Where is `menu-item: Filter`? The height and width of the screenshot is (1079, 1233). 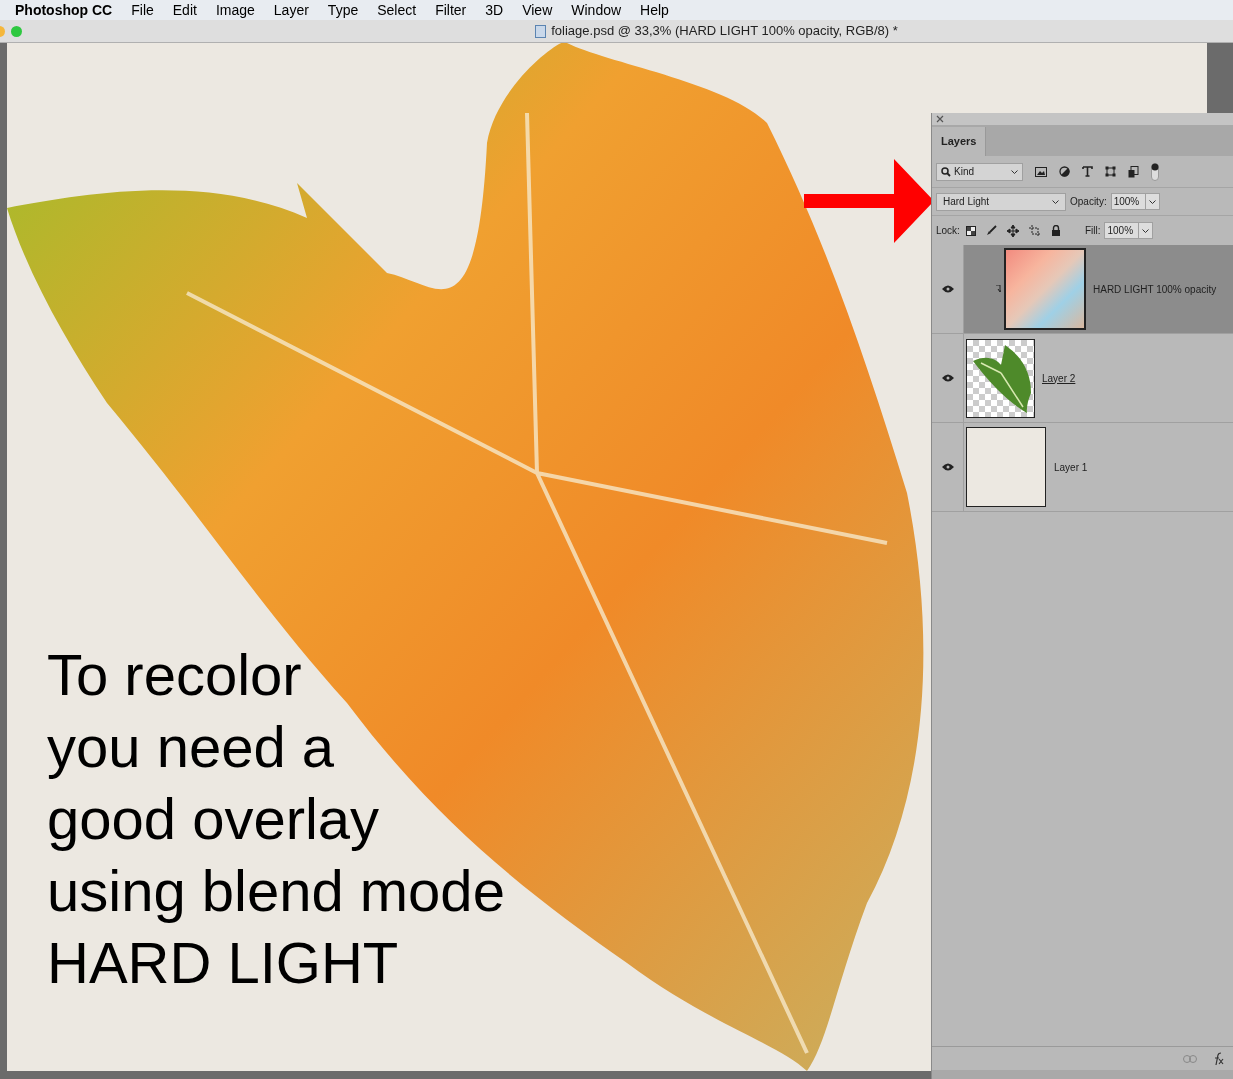
menu-item: Filter is located at coordinates (451, 10).